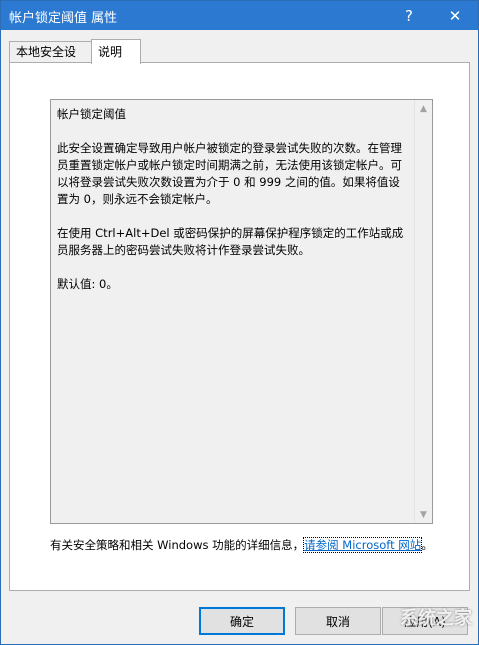 This screenshot has height=645, width=479. I want to click on description-heading: 帐户锁定阈值, so click(91, 114).